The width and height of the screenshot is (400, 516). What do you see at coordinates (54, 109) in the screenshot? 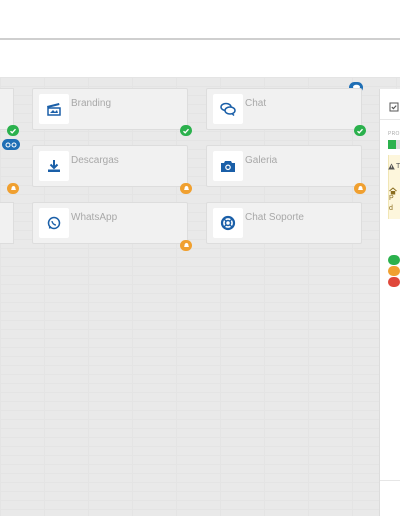
I see `branding-icon` at bounding box center [54, 109].